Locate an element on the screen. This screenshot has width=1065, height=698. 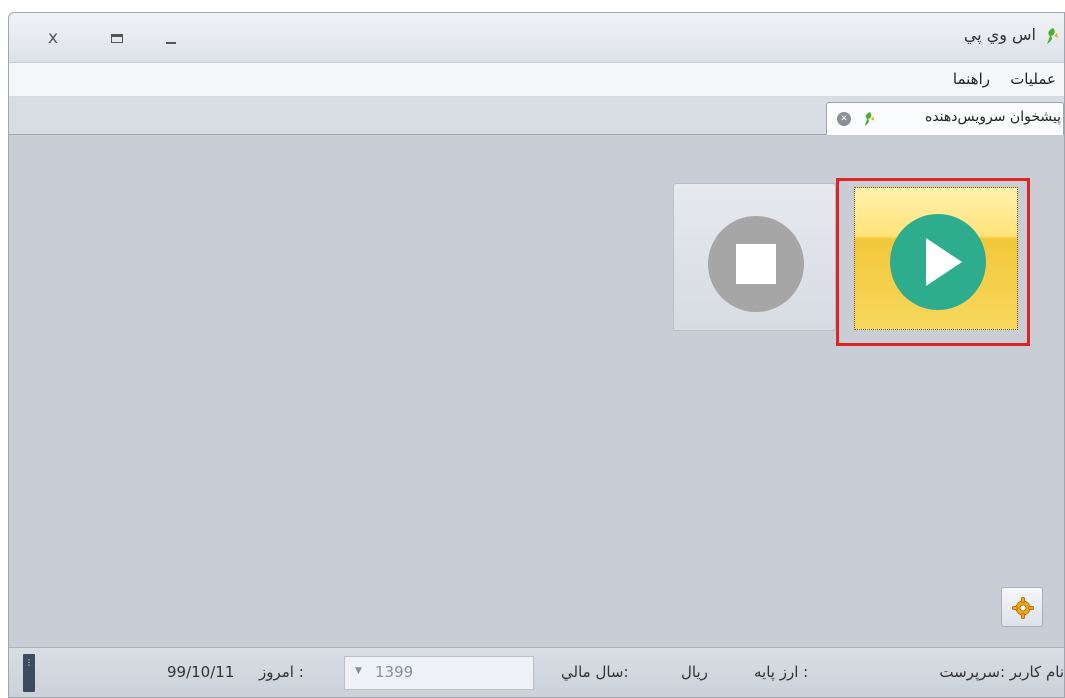
settings-gear-icon is located at coordinates (1023, 608).